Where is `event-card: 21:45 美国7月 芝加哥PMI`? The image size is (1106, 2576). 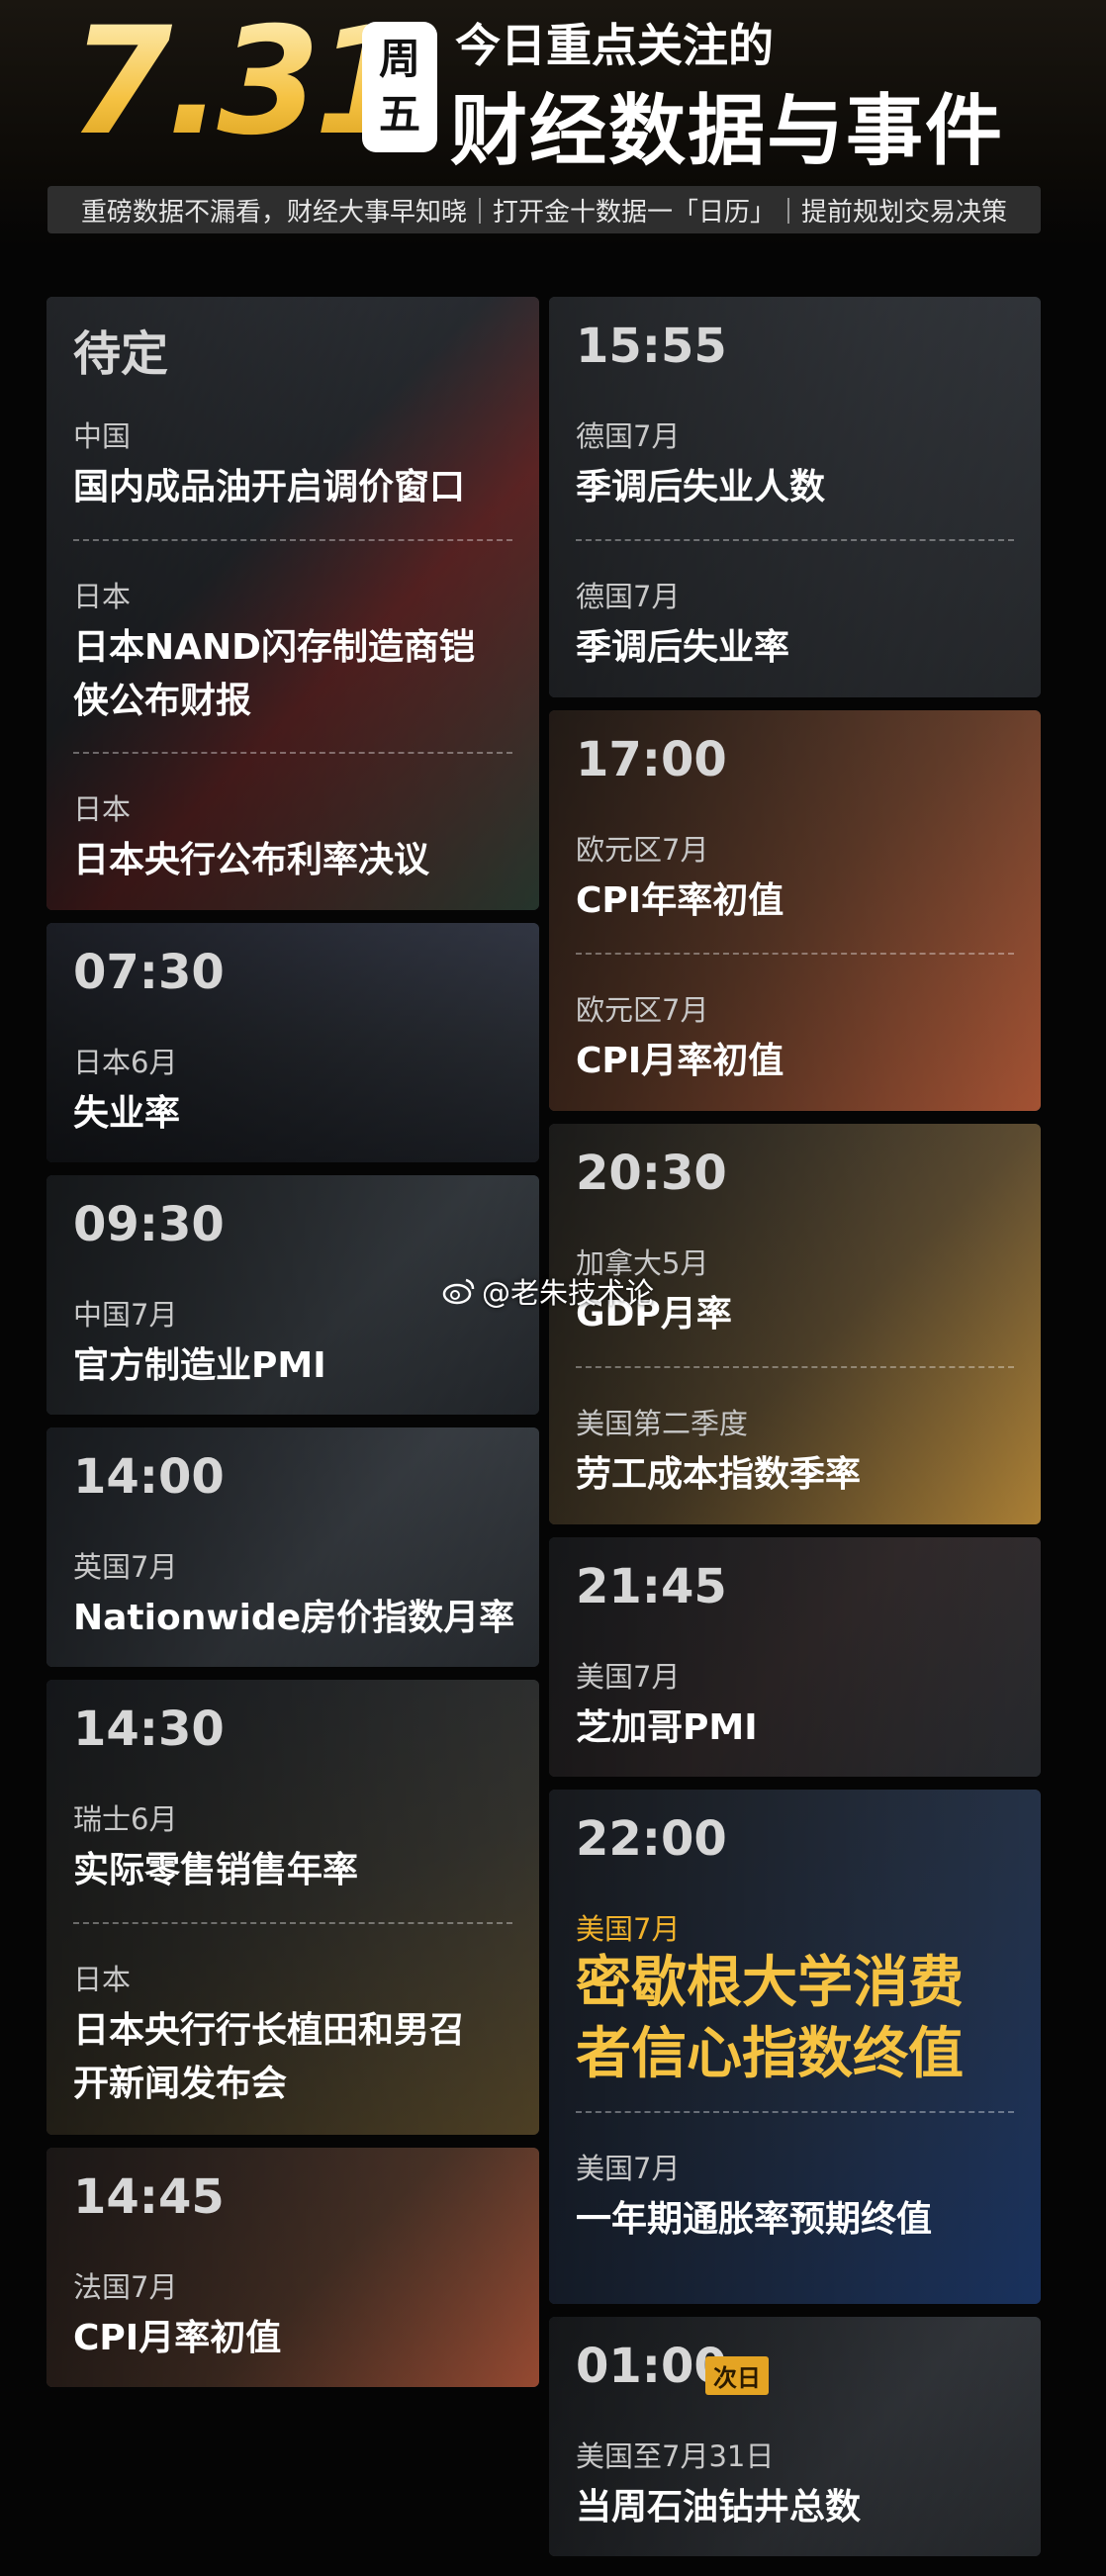 event-card: 21:45 美国7月 芝加哥PMI is located at coordinates (795, 1657).